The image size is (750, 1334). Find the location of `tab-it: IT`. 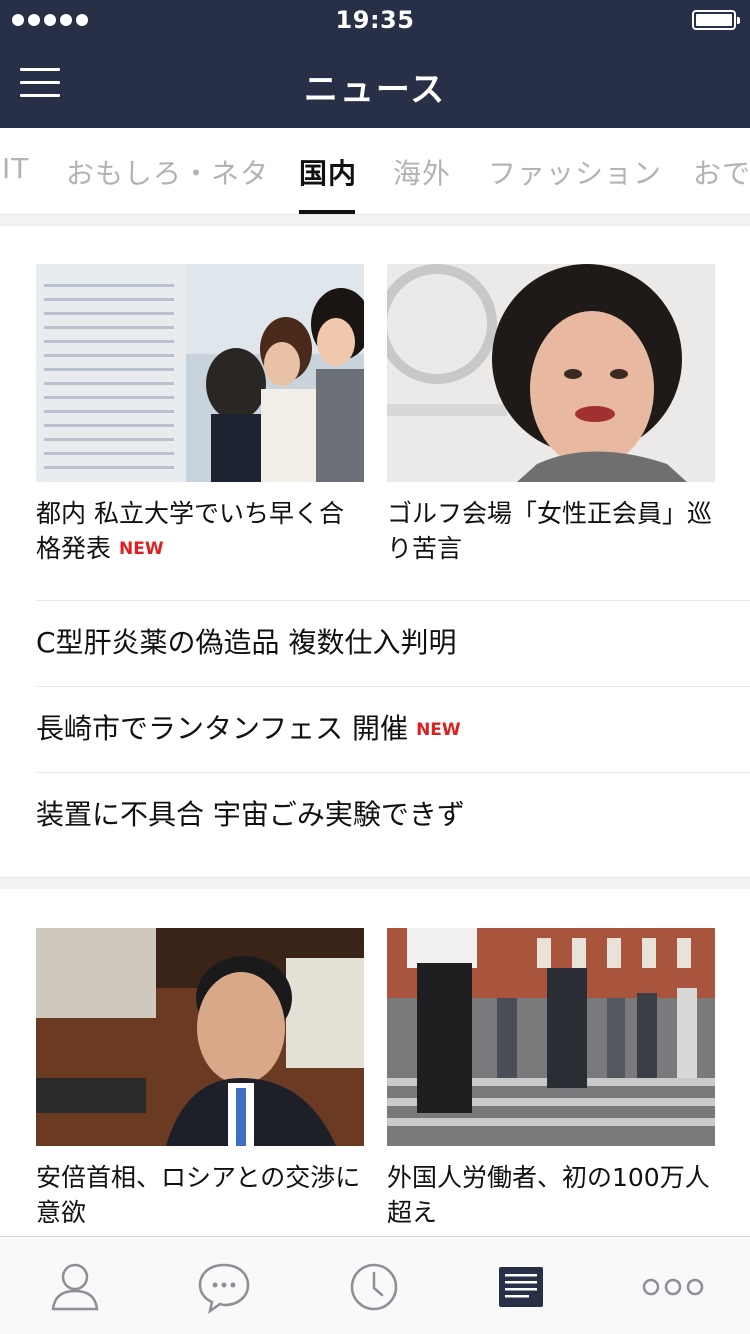

tab-it: IT is located at coordinates (15, 168).